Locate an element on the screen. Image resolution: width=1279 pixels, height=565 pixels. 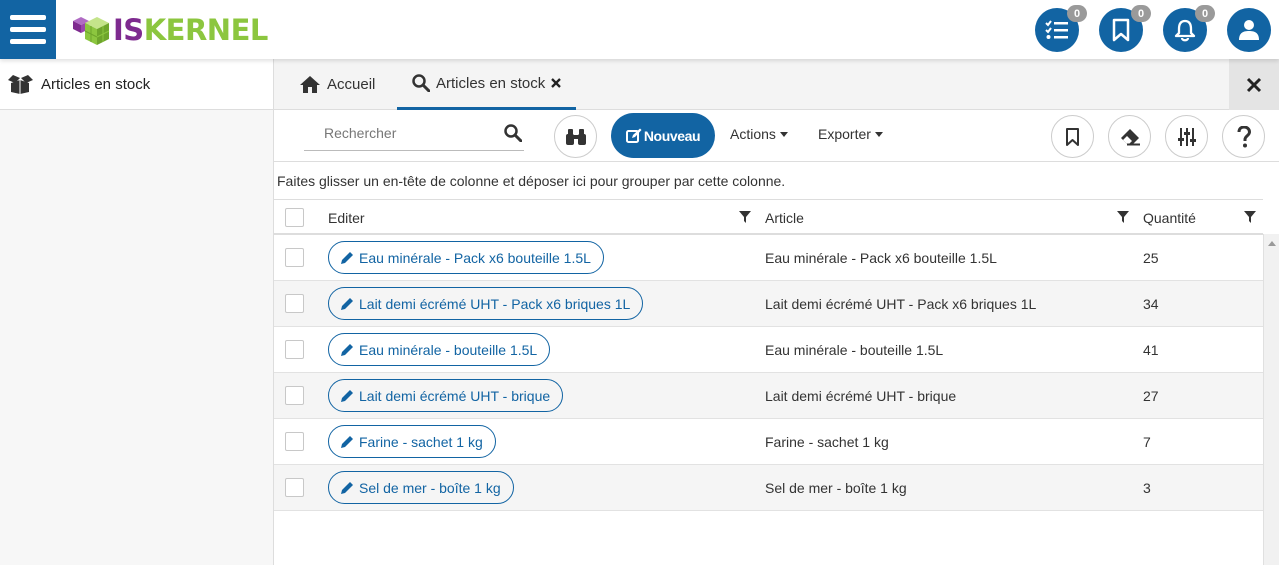
quantity-cell: 25 is located at coordinates (1151, 258).